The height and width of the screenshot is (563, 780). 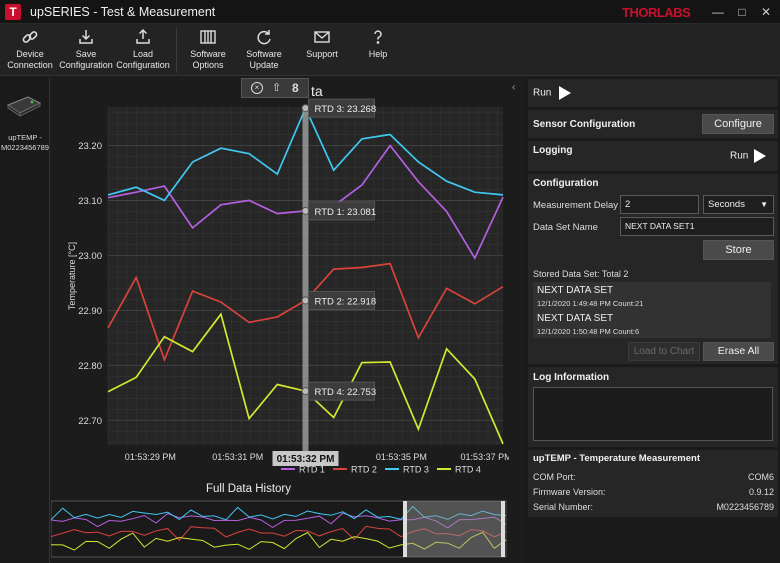 What do you see at coordinates (322, 44) in the screenshot?
I see `support-button: Support` at bounding box center [322, 44].